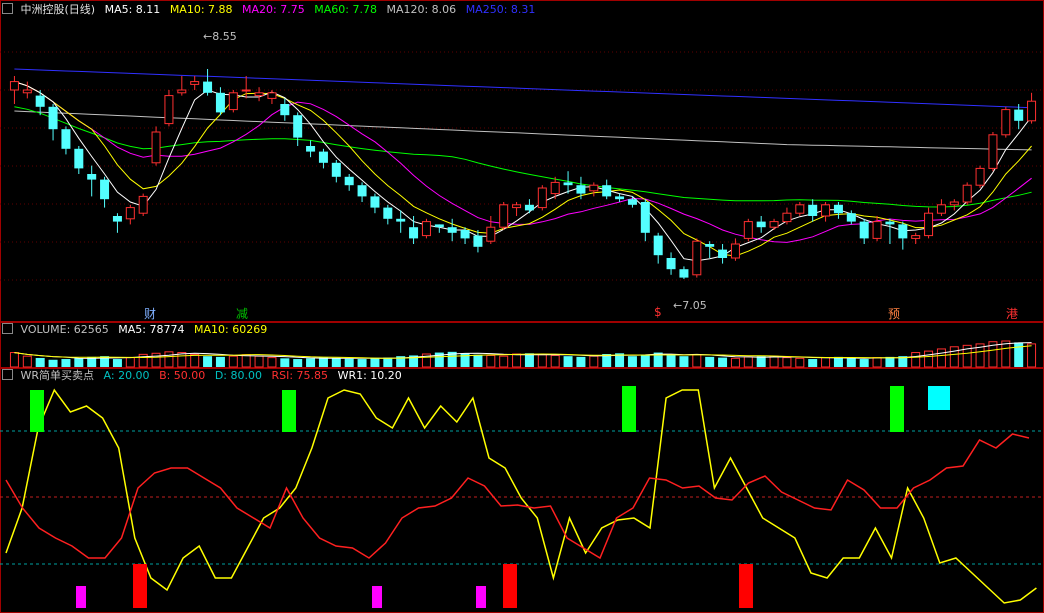 This screenshot has width=1044, height=613. Describe the element at coordinates (182, 375) in the screenshot. I see `wr-b-label: B: 50.00` at that location.